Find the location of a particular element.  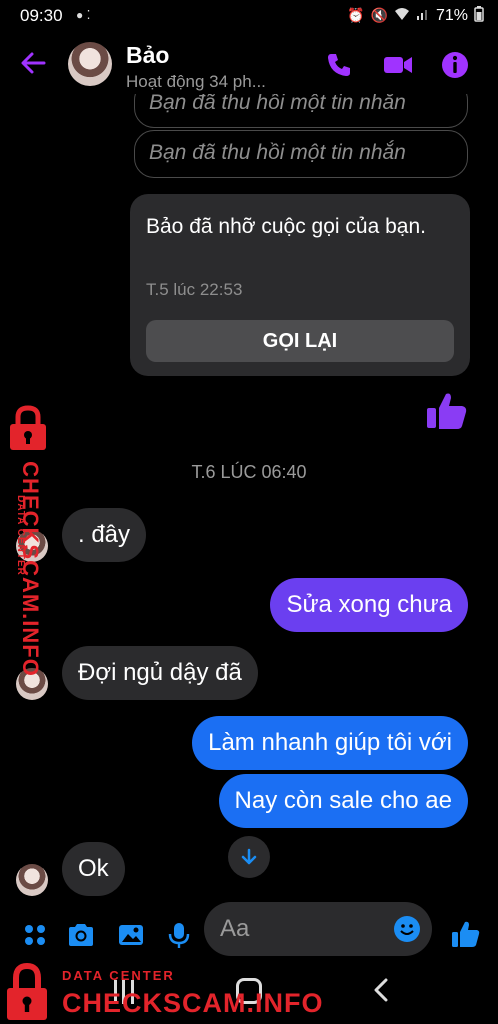

message-composer: Aa is located at coordinates (249, 933).